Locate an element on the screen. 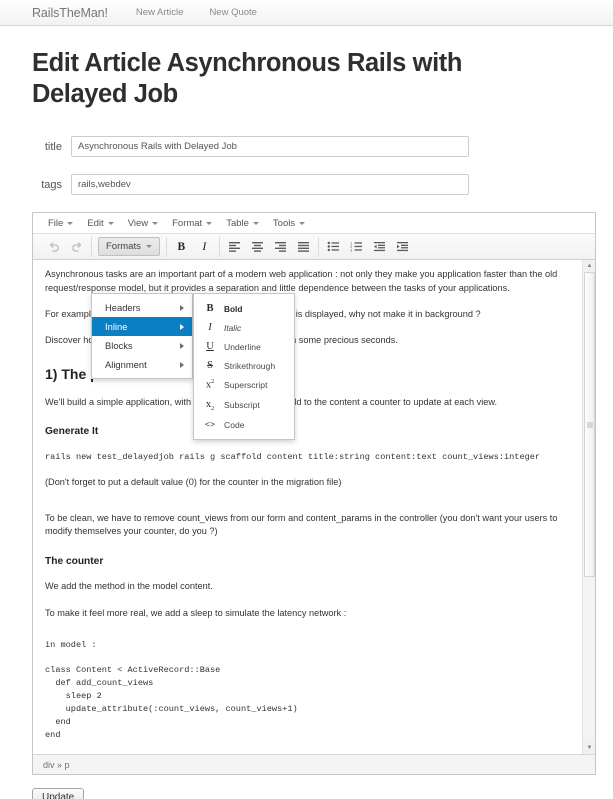 This screenshot has height=799, width=613. paragraph-7: We add the method in the model content. is located at coordinates (129, 586).